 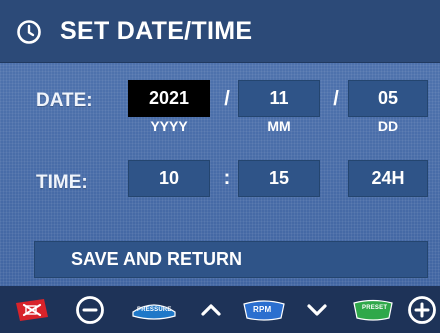 I want to click on preset-badge-label: PRESET, so click(x=375, y=308).